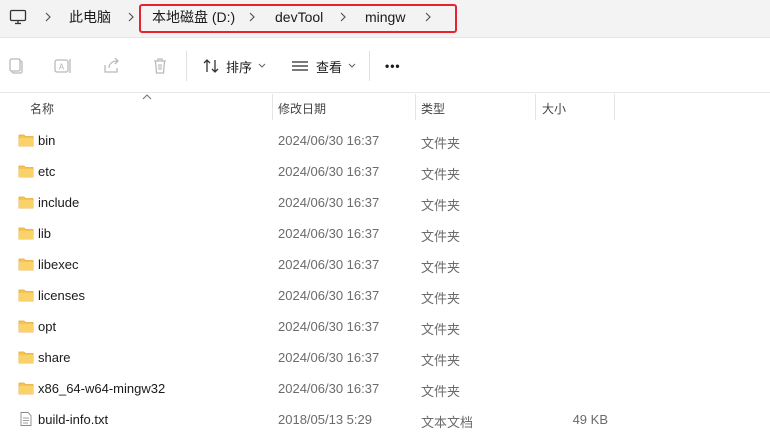 This screenshot has width=770, height=448. Describe the element at coordinates (147, 97) in the screenshot. I see `sort-ascending-icon` at that location.